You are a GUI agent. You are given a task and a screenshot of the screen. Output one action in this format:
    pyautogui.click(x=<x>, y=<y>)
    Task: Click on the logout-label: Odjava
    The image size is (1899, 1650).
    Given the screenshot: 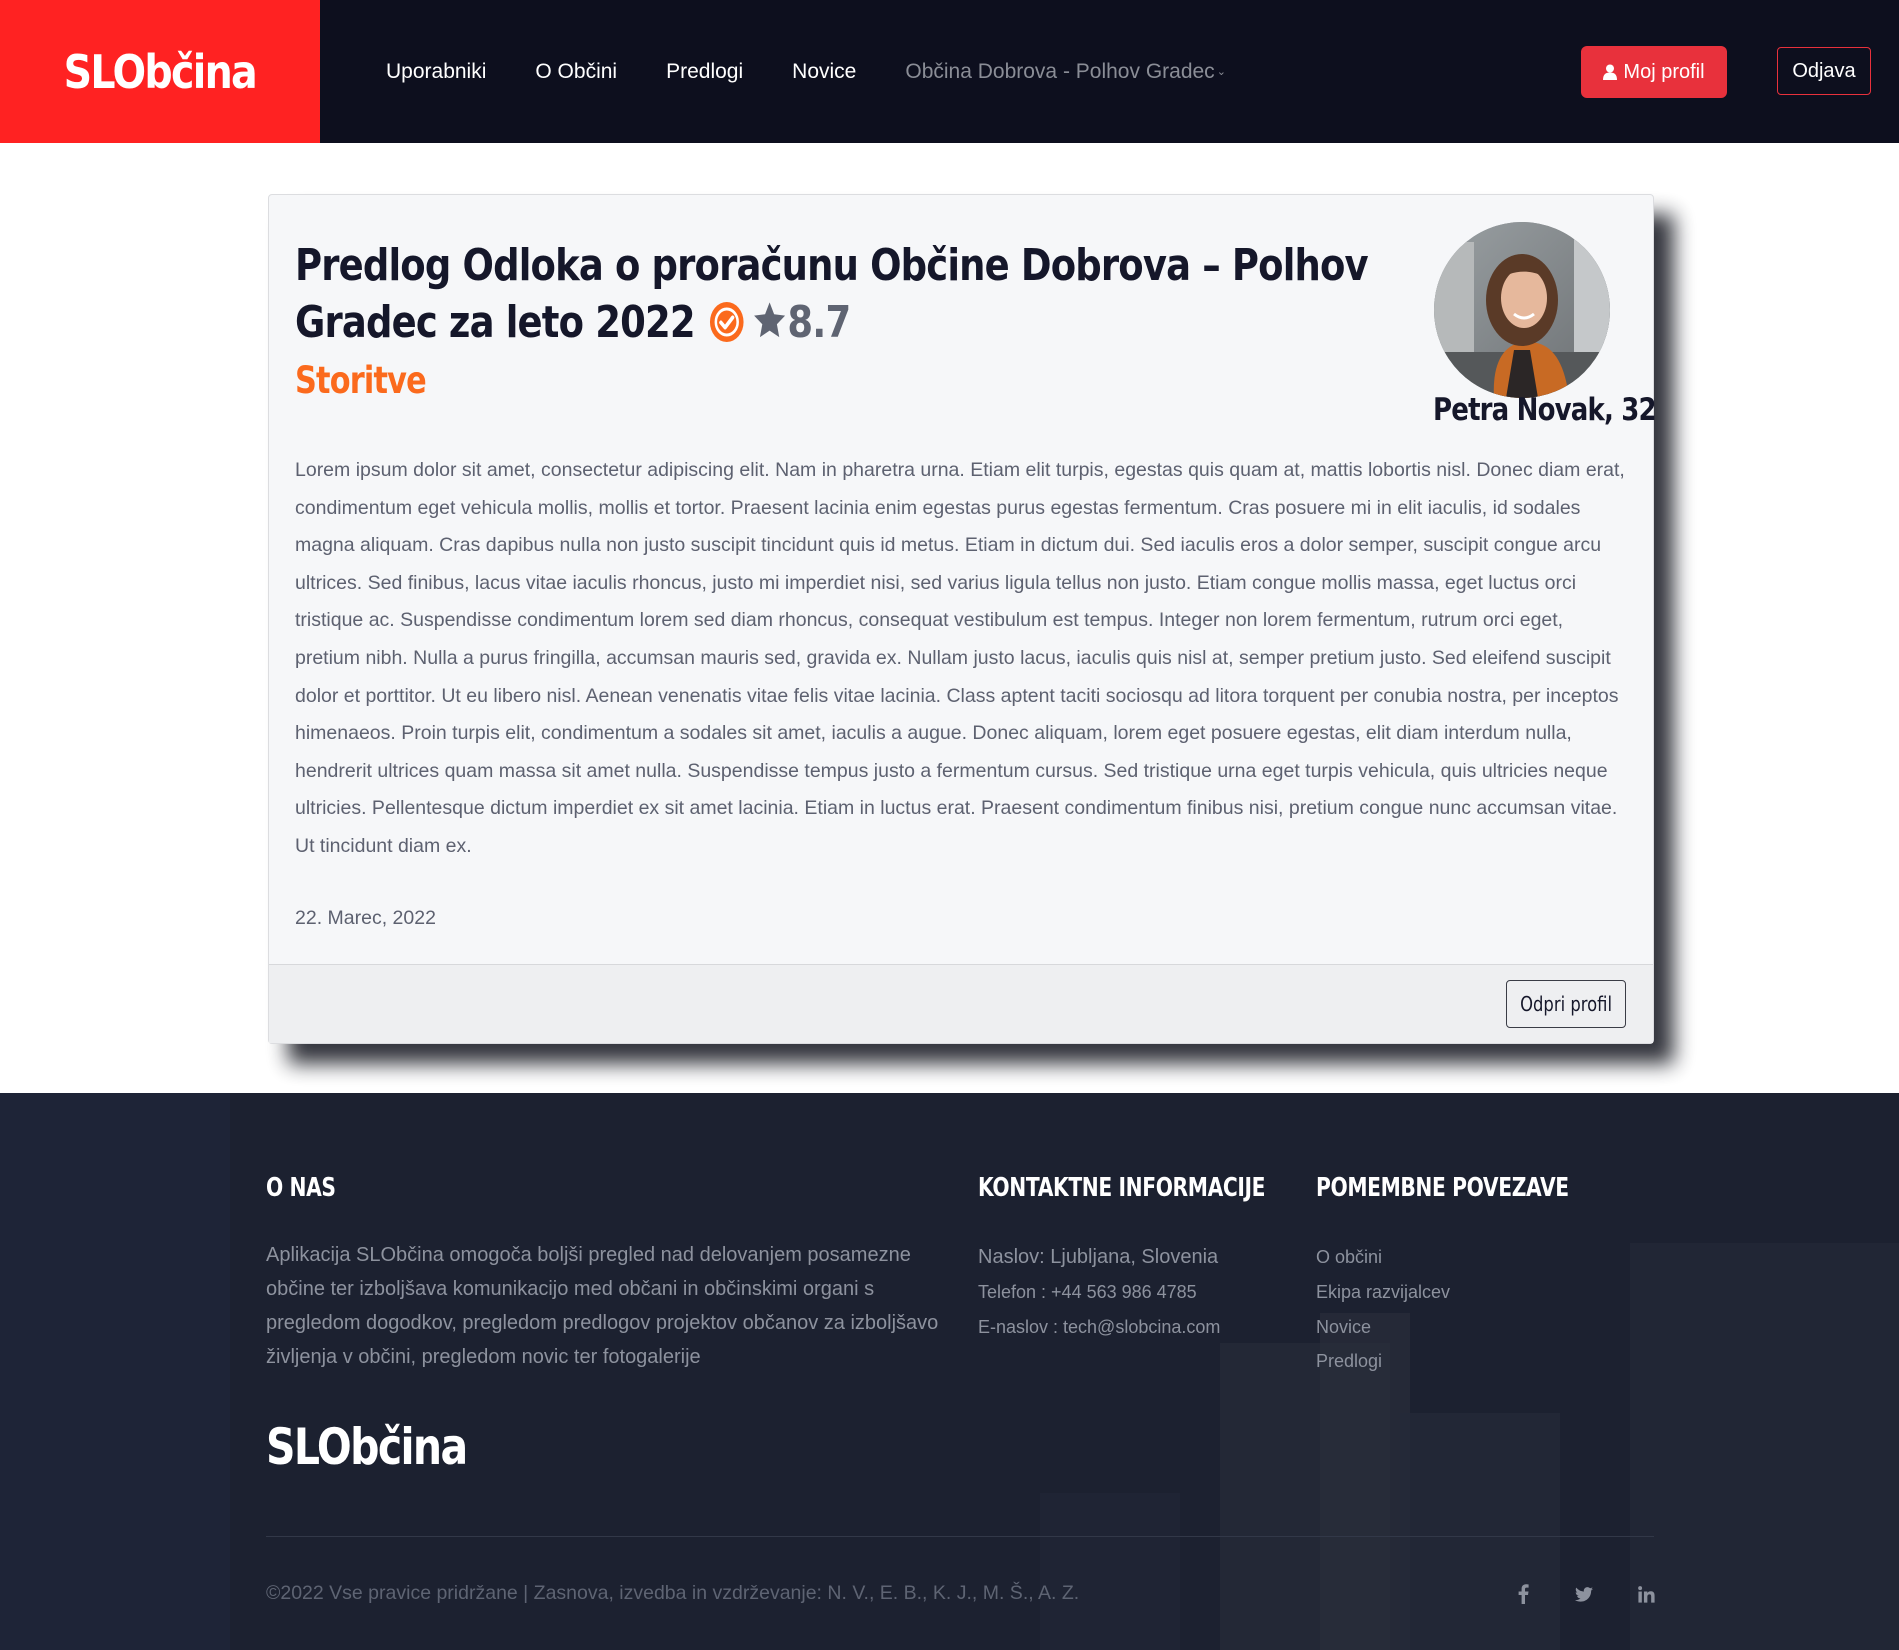 What is the action you would take?
    pyautogui.click(x=1824, y=70)
    